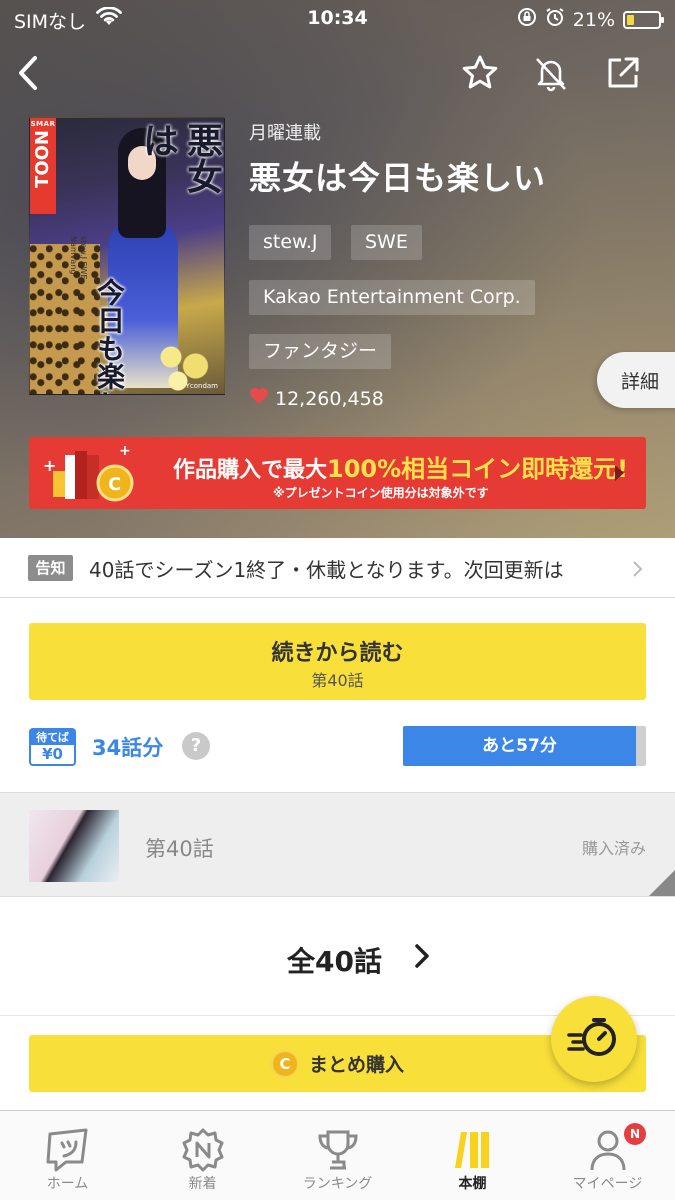  Describe the element at coordinates (52, 754) in the screenshot. I see `wait-free-badge-bottom: ¥0` at that location.